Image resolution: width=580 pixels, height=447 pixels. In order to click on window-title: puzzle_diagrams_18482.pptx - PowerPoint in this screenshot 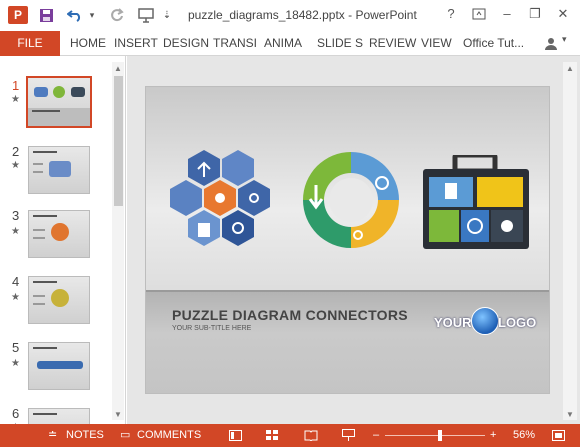, I will do `click(302, 15)`.